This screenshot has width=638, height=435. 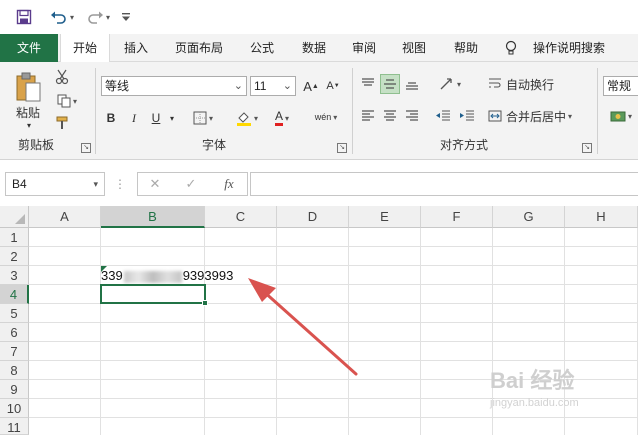 I want to click on ribbon-tabs: 文件 开始 插入 页面布局 公式 数据 审阅 视图 帮助 操作说明搜索, so click(x=319, y=48).